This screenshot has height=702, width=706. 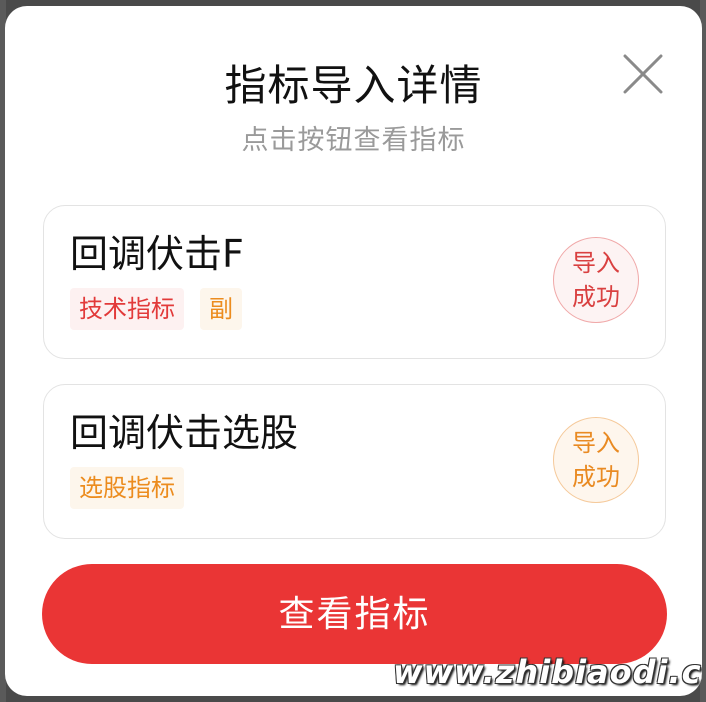 I want to click on tag-technical-indicator: 技术指标, so click(x=127, y=309).